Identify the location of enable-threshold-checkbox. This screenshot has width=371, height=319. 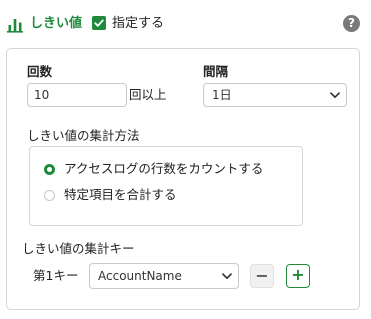
(99, 23).